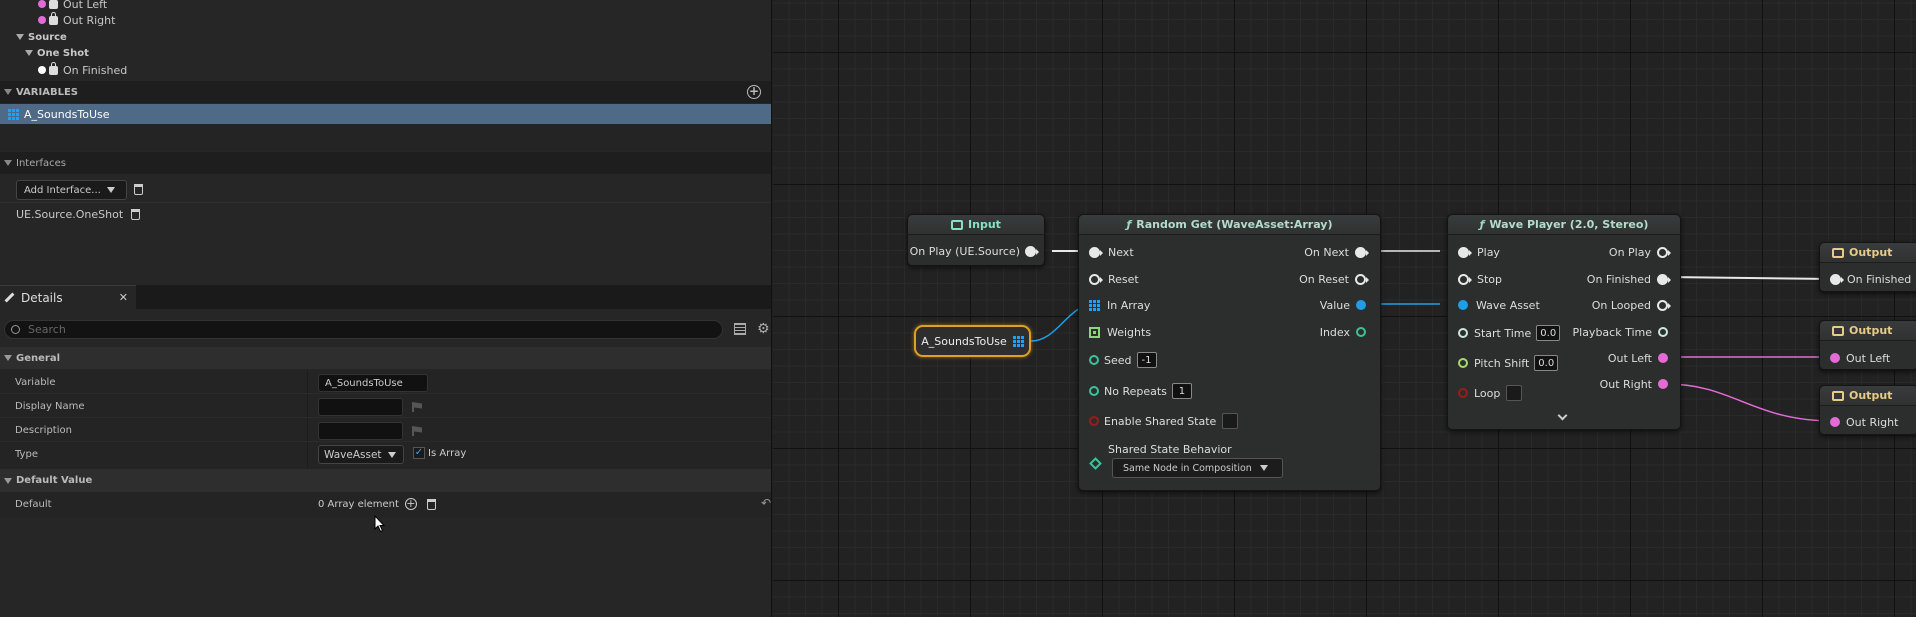  What do you see at coordinates (1867, 267) in the screenshot?
I see `output-node-on-finished: Output On Finished` at bounding box center [1867, 267].